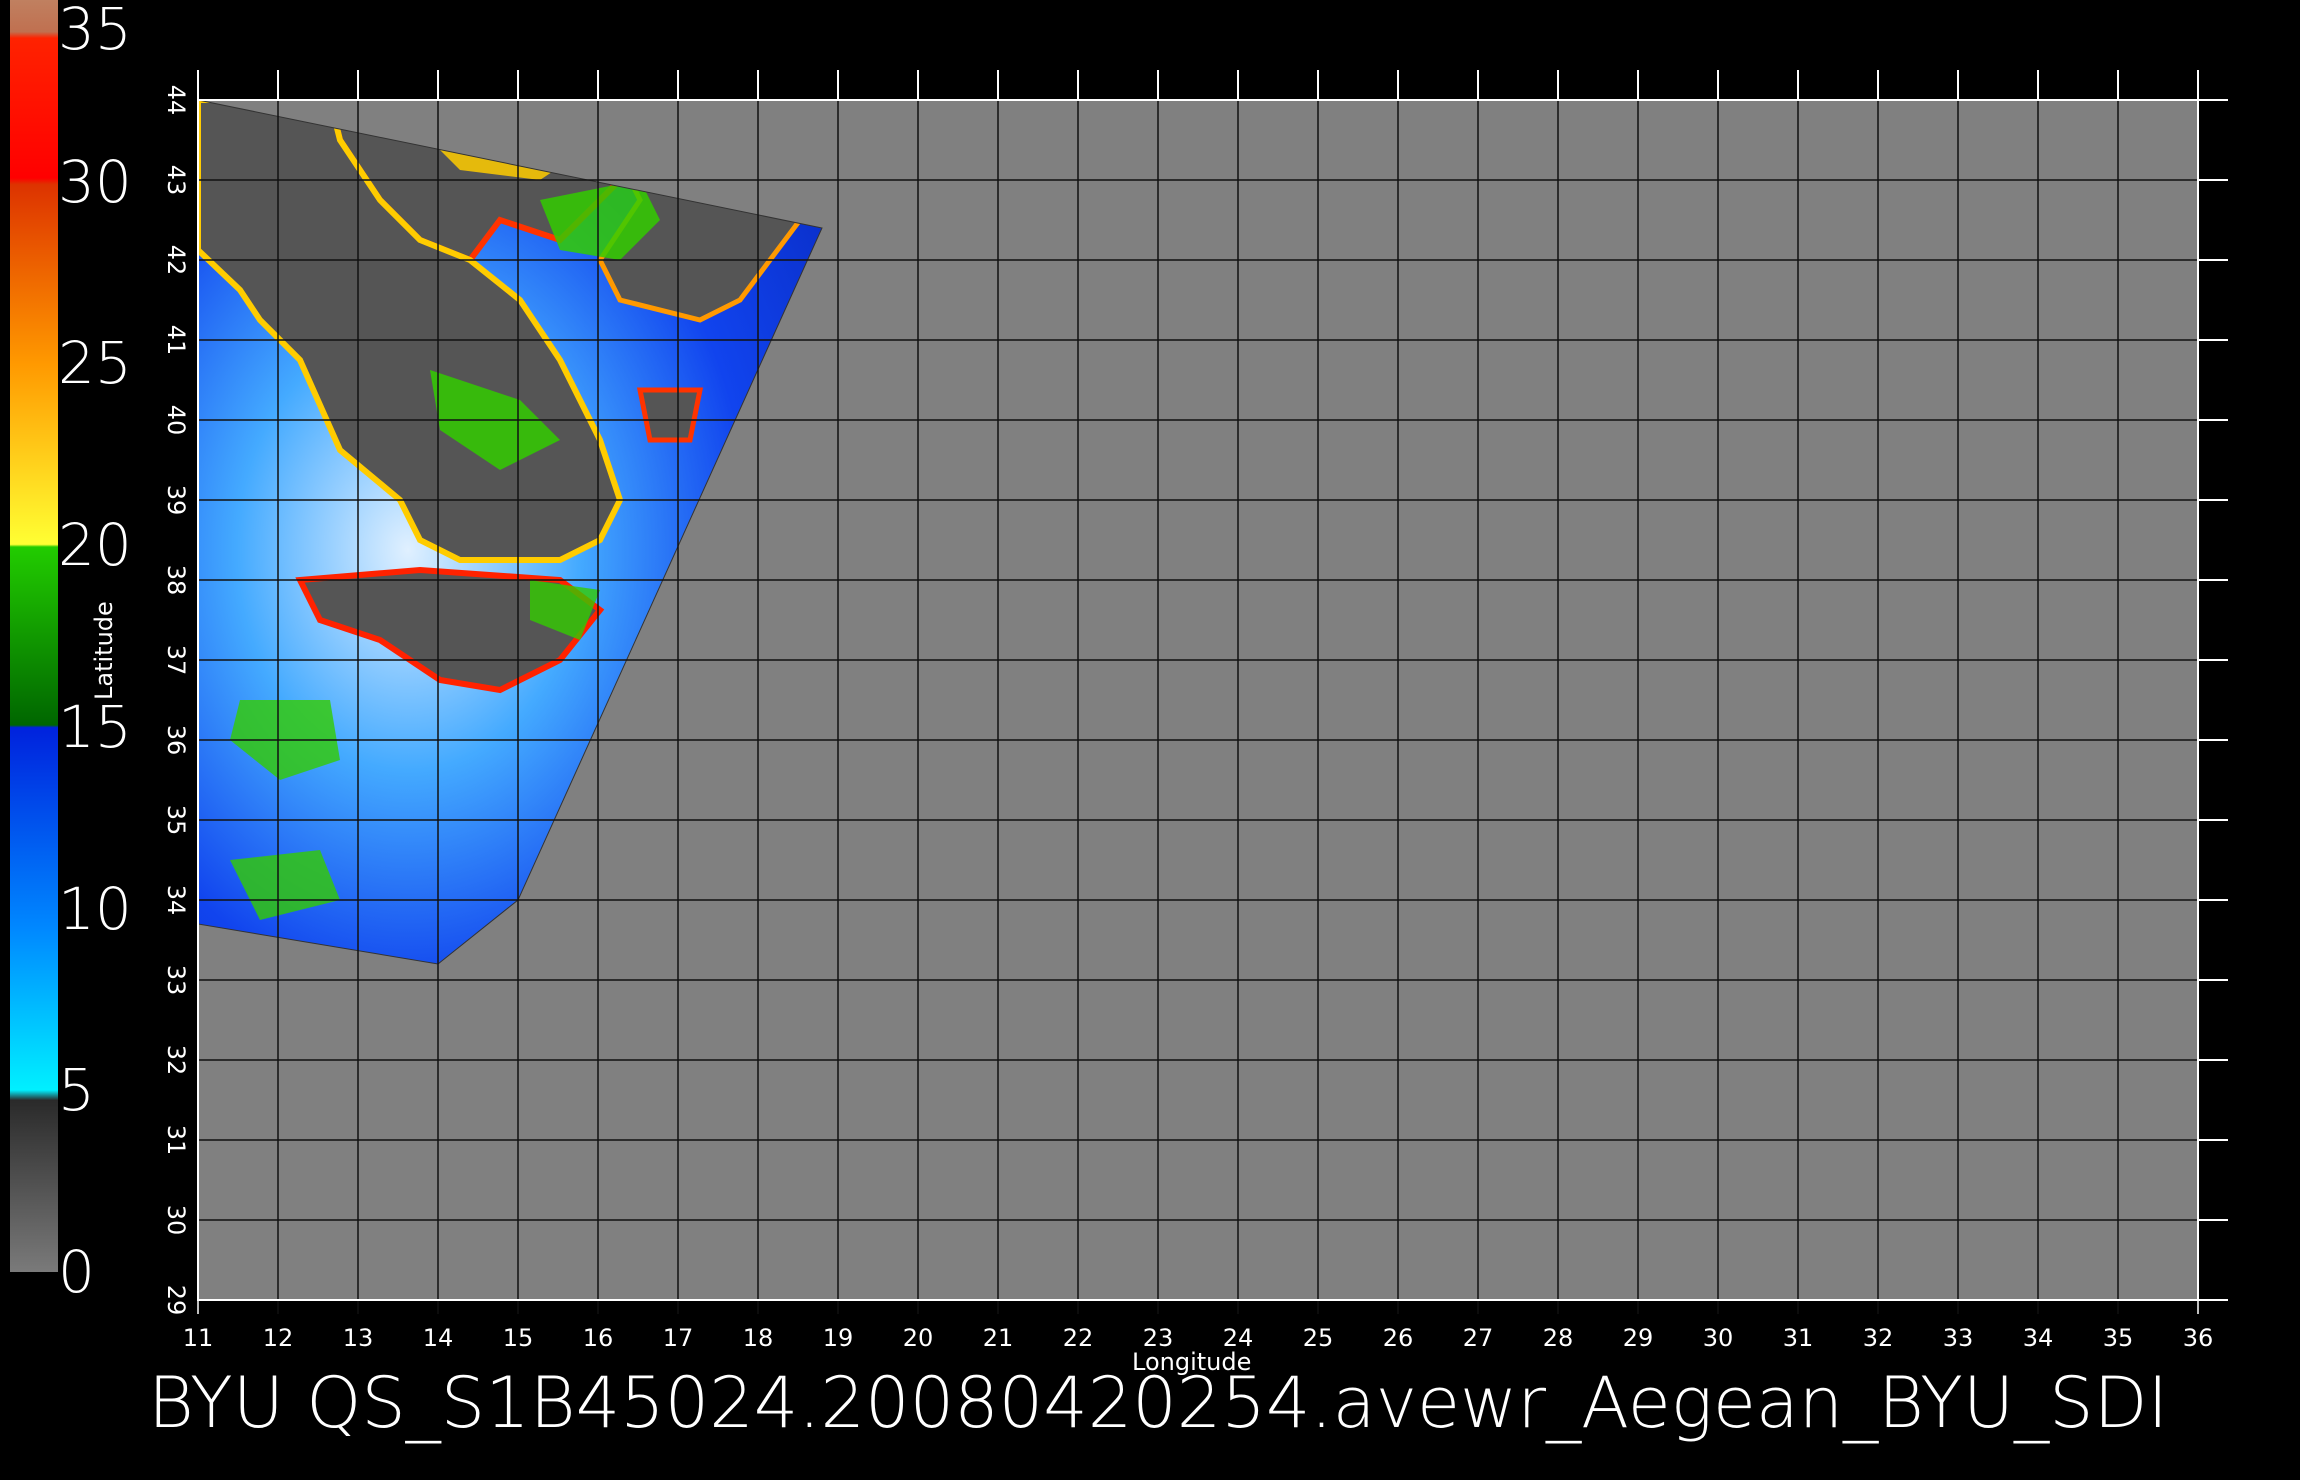 The height and width of the screenshot is (1480, 2300). I want to click on y-tick-label: 32, so click(176, 1060).